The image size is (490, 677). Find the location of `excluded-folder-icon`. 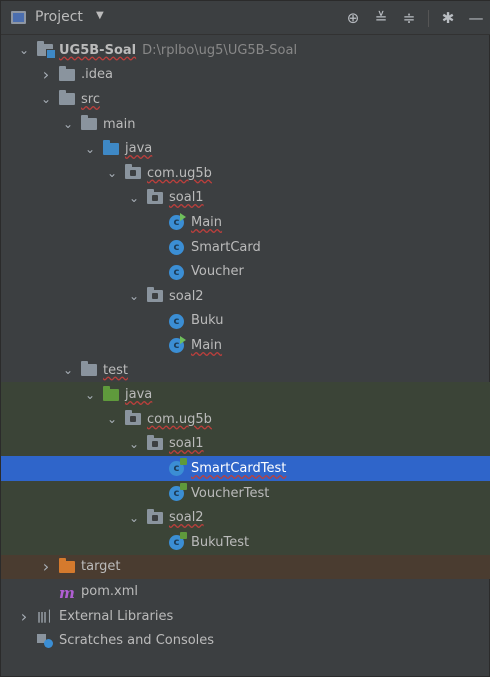

excluded-folder-icon is located at coordinates (67, 565).